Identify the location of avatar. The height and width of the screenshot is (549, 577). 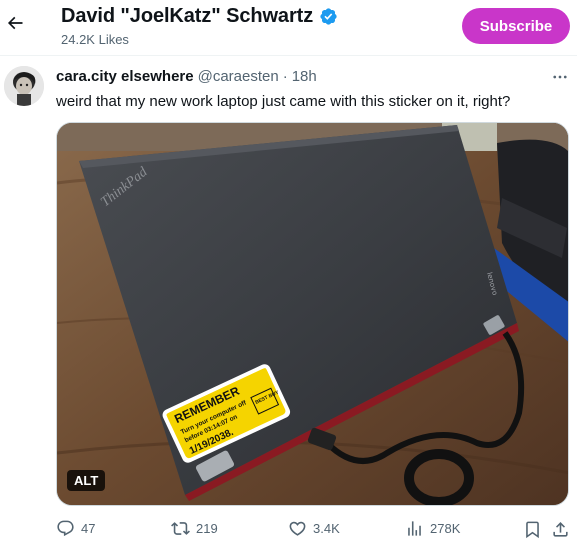
(24, 86).